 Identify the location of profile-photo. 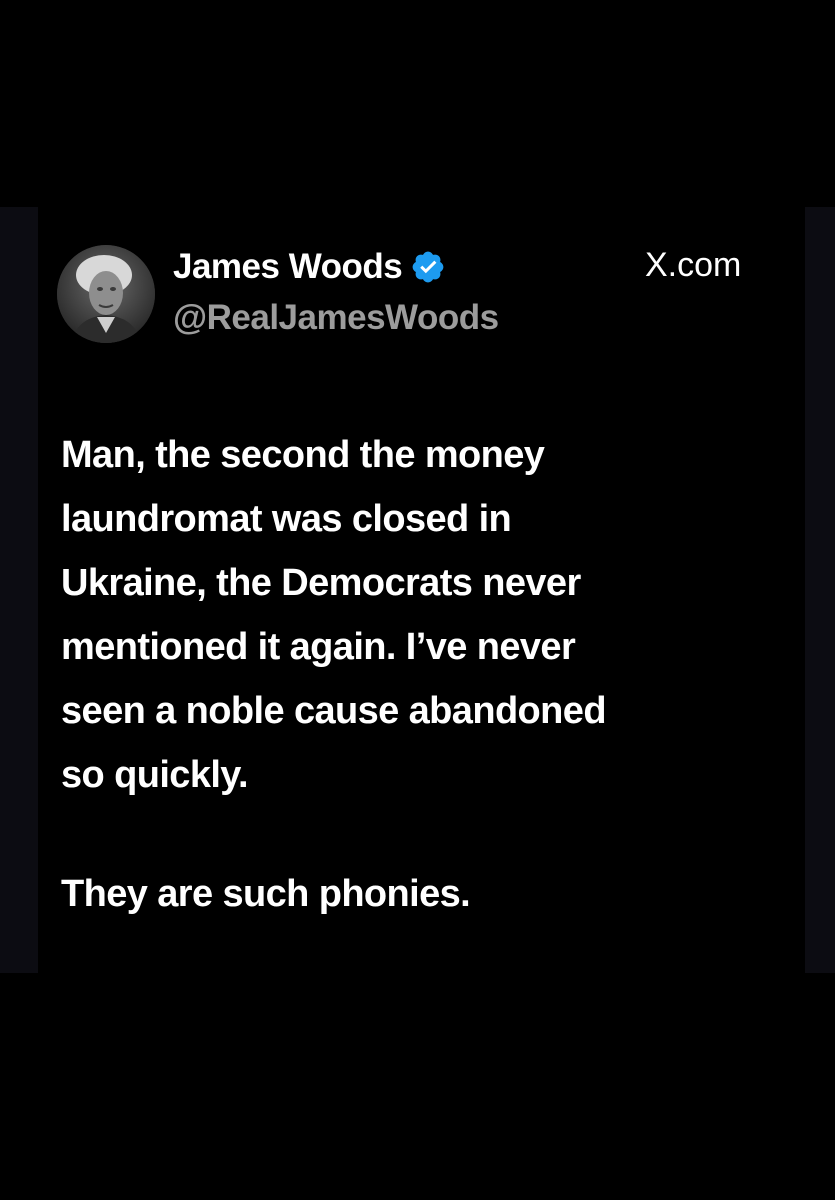
(106, 294).